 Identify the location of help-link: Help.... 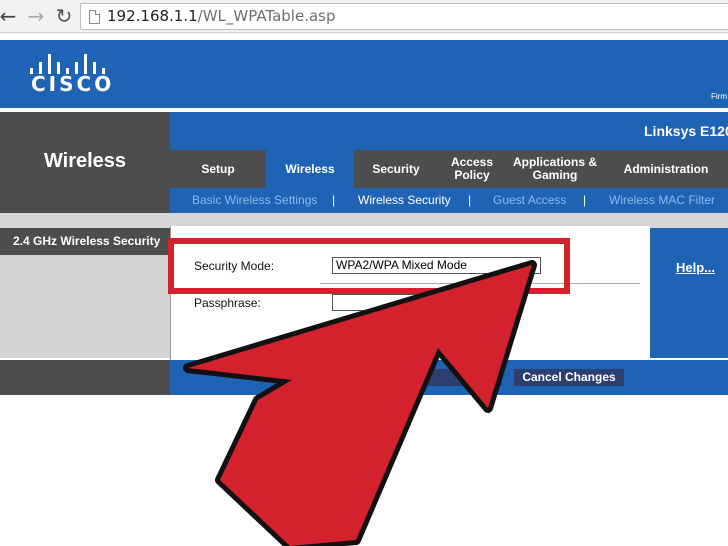
(695, 267).